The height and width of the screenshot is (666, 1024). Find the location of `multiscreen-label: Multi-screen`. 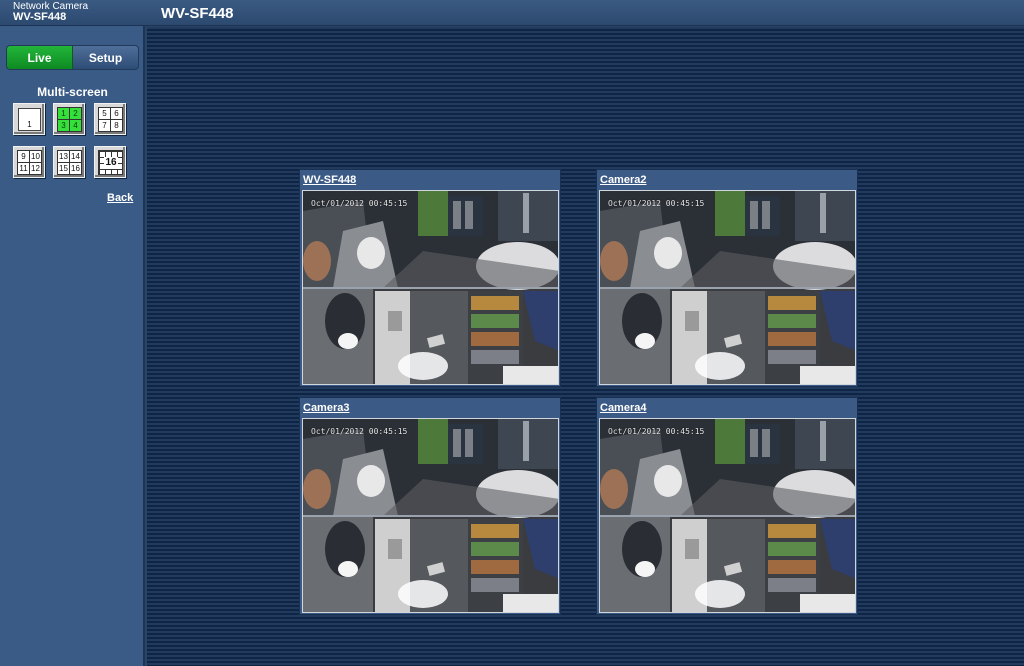

multiscreen-label: Multi-screen is located at coordinates (72, 92).